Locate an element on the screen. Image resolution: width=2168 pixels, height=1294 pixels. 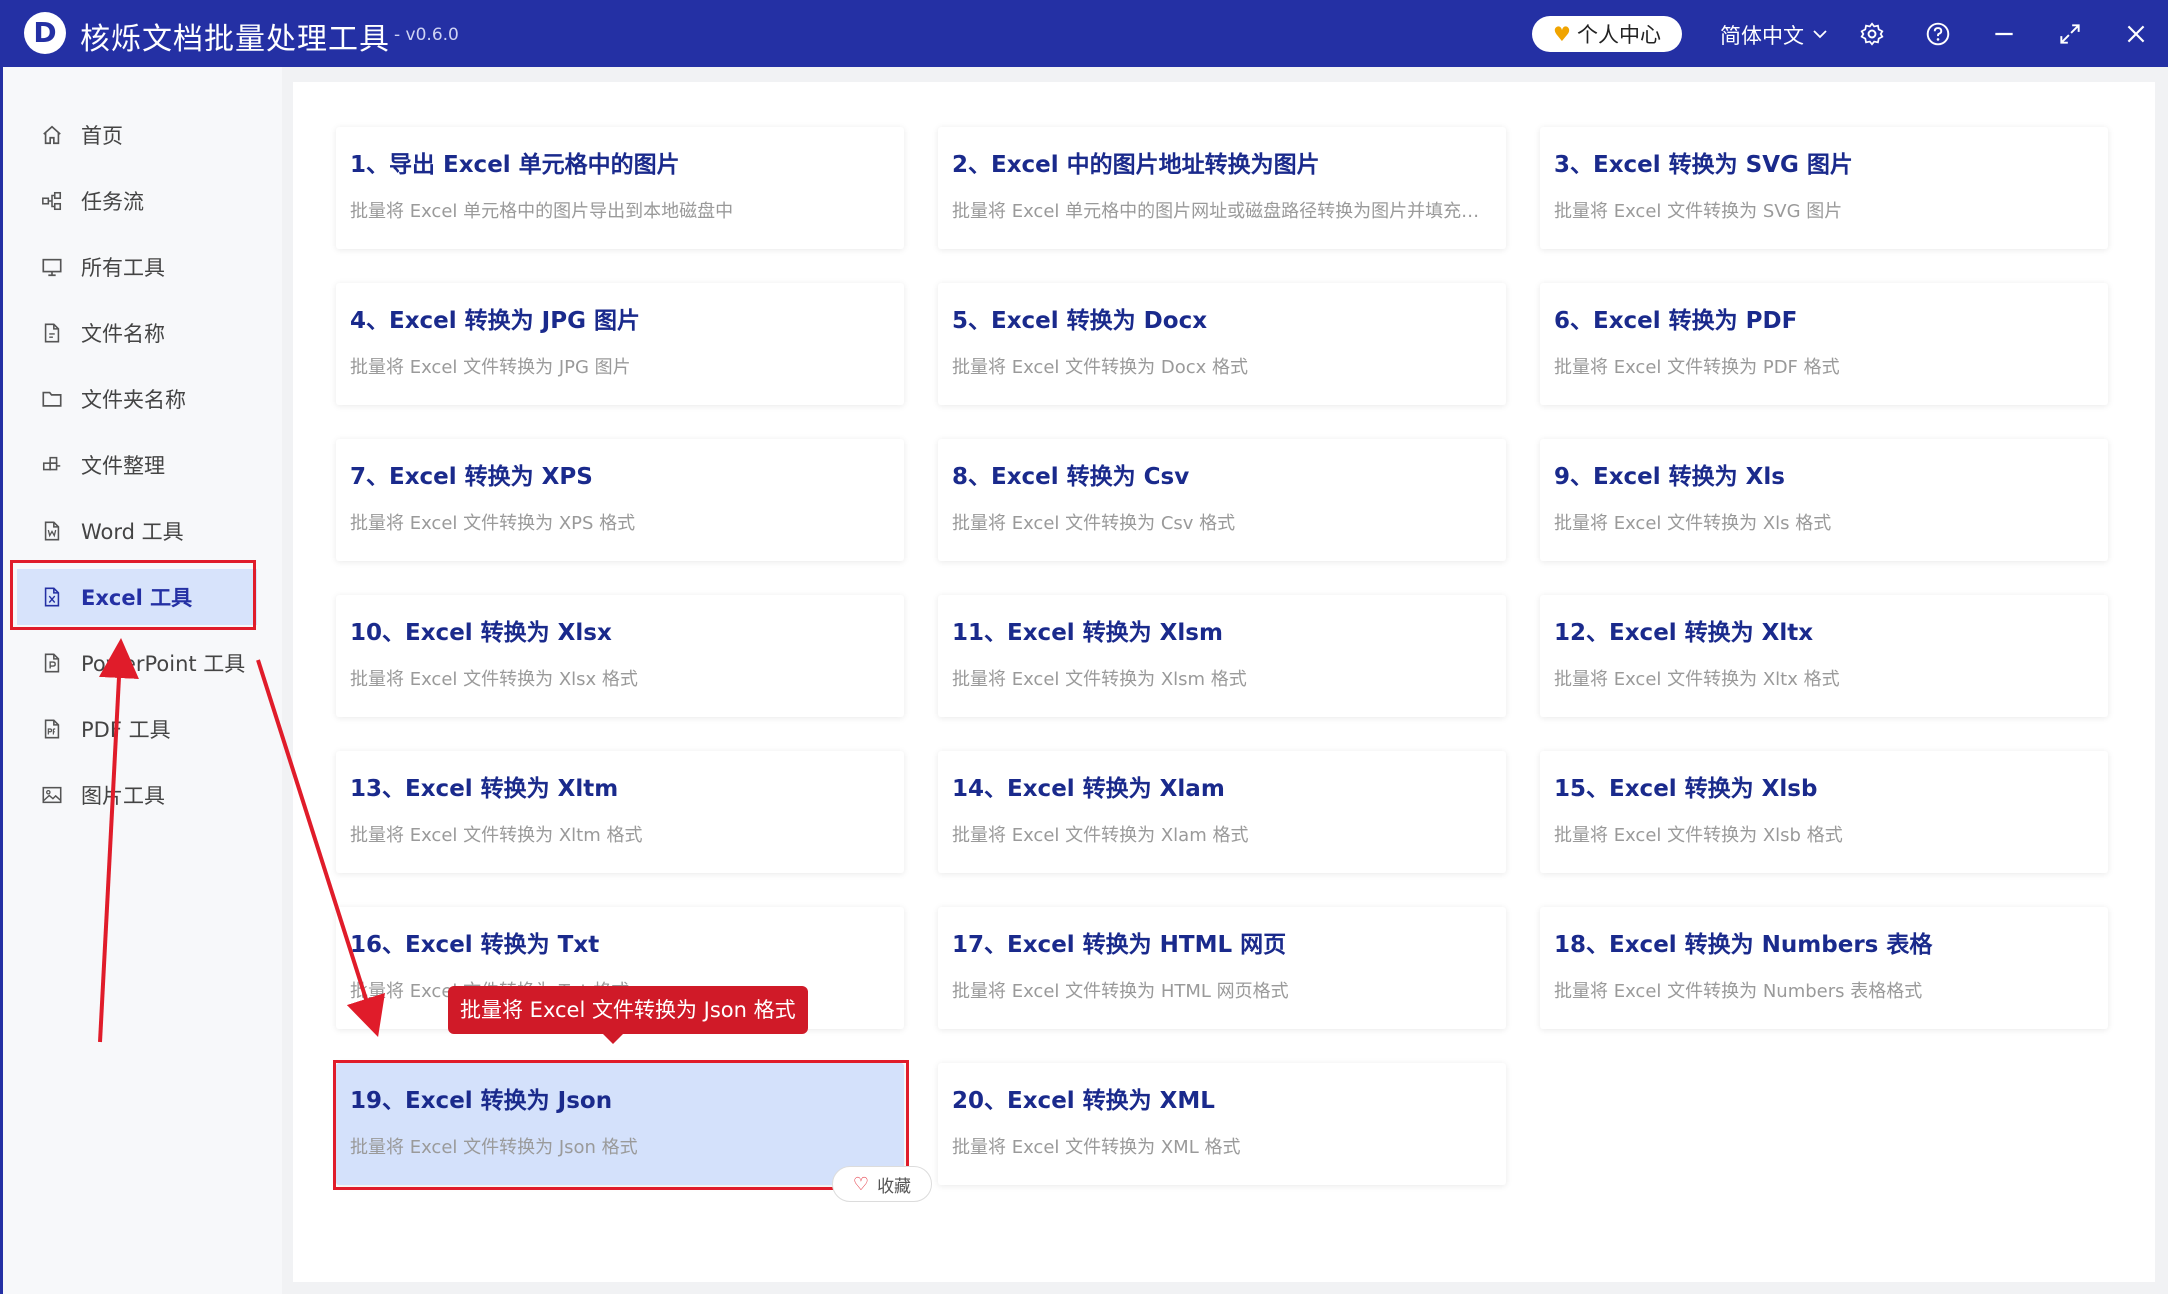
monitor-icon is located at coordinates (52, 267).